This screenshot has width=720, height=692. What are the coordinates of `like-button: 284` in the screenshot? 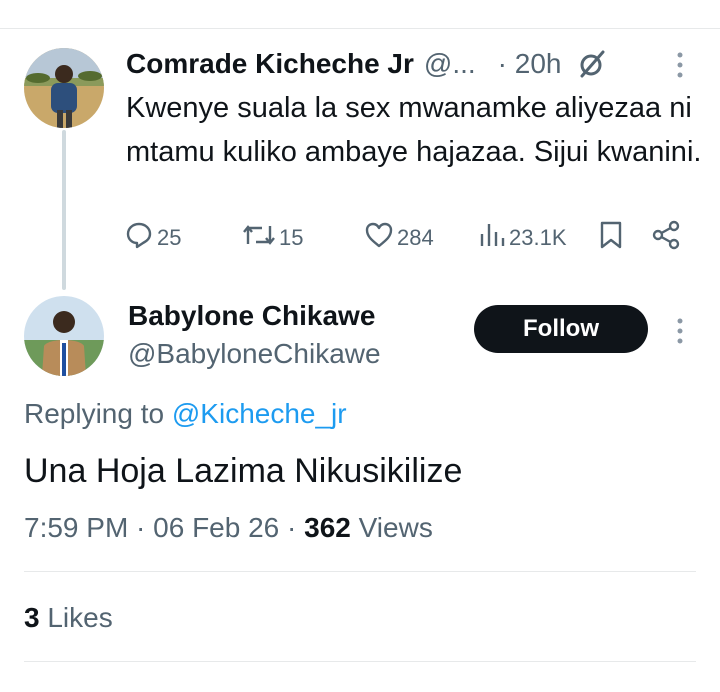 It's located at (399, 238).